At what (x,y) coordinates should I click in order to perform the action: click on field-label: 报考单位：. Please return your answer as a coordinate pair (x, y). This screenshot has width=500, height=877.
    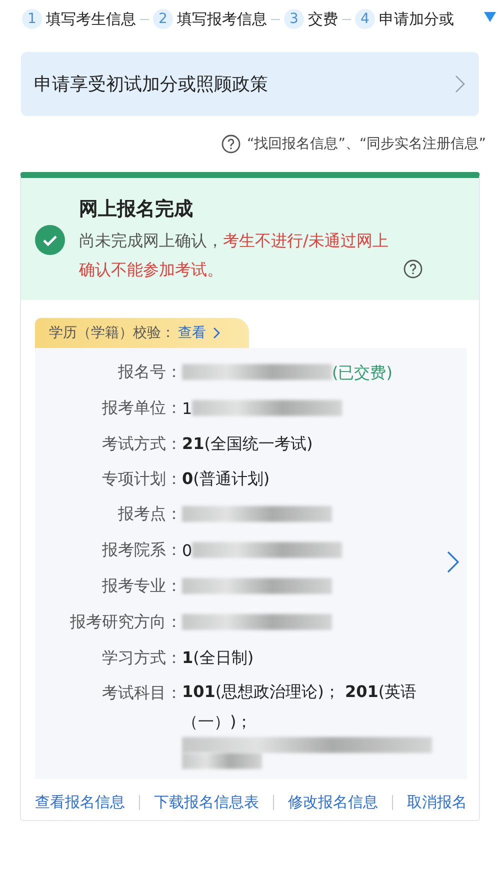
    Looking at the image, I should click on (141, 408).